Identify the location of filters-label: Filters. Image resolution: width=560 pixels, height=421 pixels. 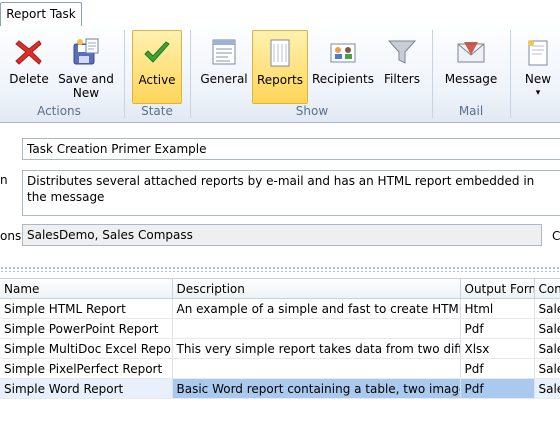
(402, 79).